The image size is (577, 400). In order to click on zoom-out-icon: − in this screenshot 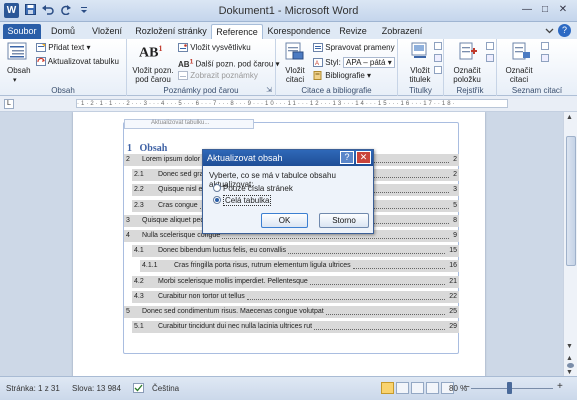, I will do `click(467, 387)`.